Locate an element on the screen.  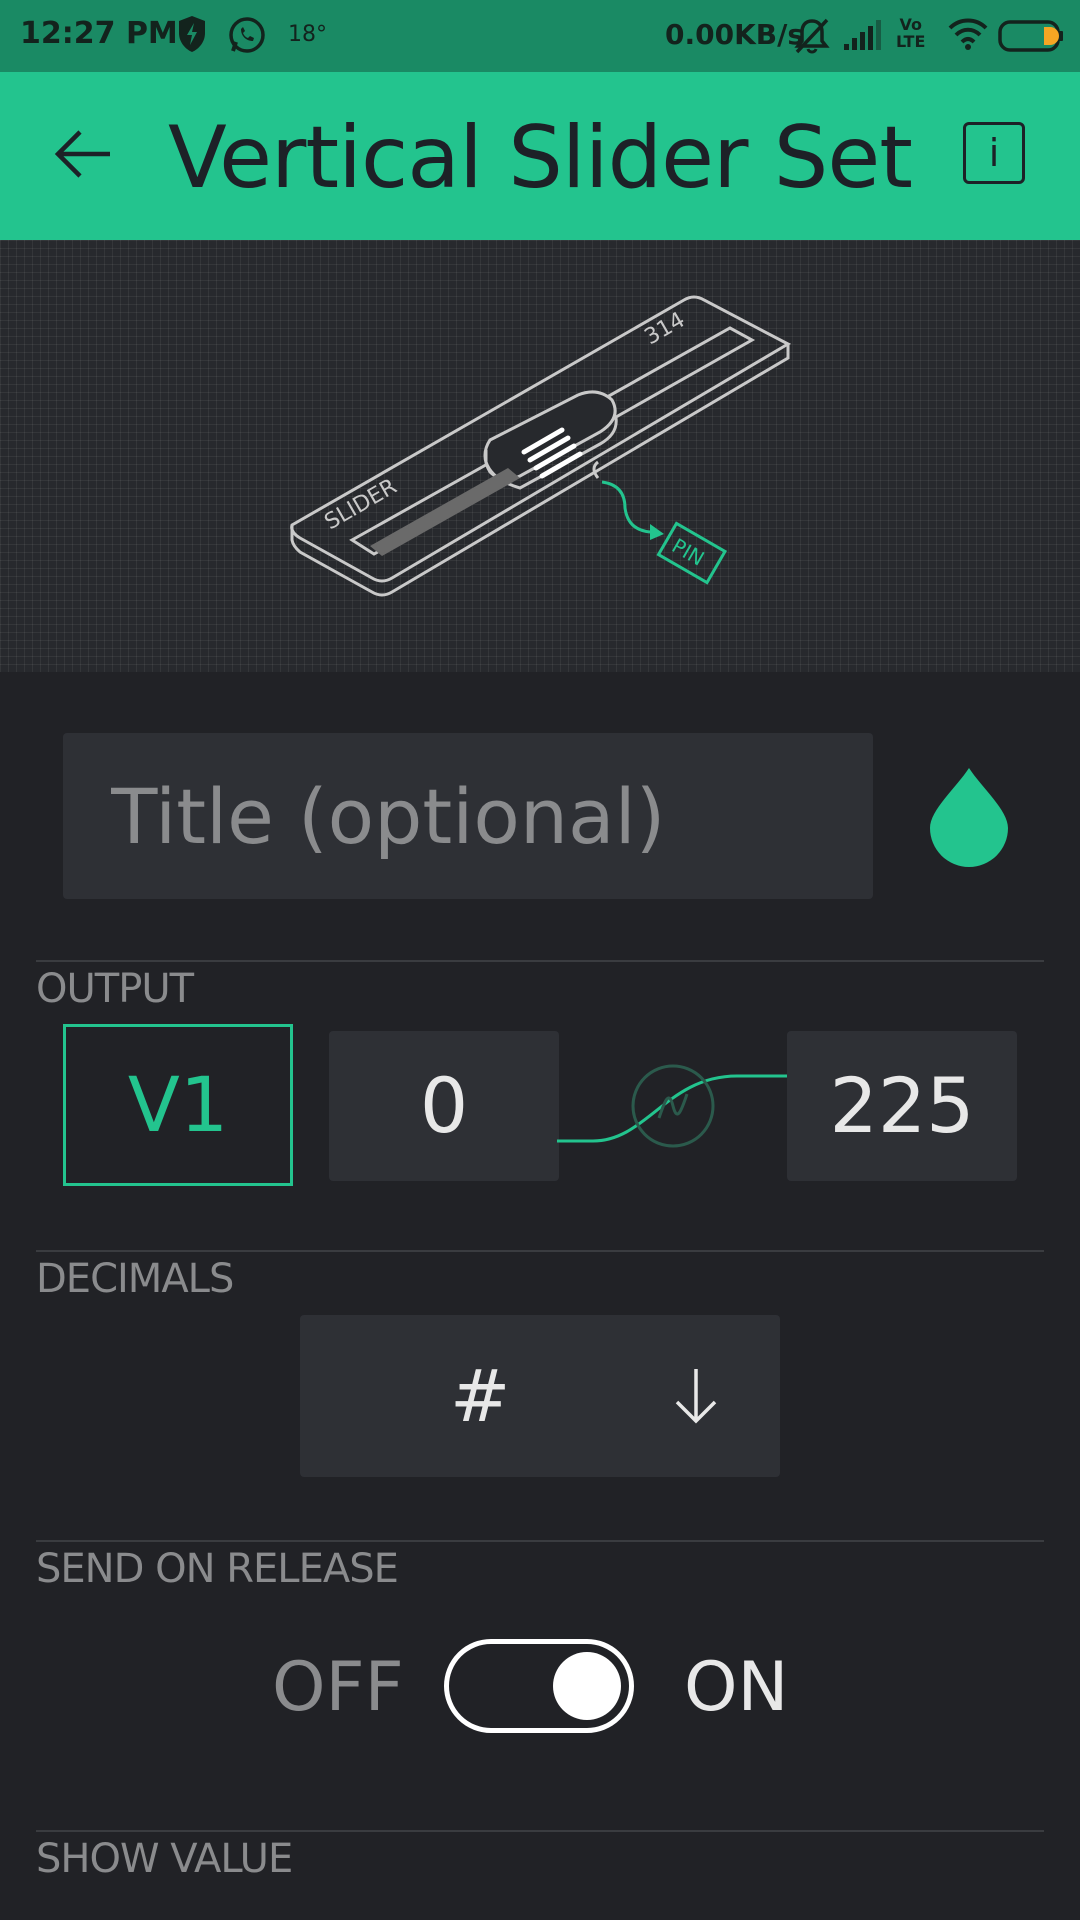
decimals-dropdown: # is located at coordinates (540, 1396).